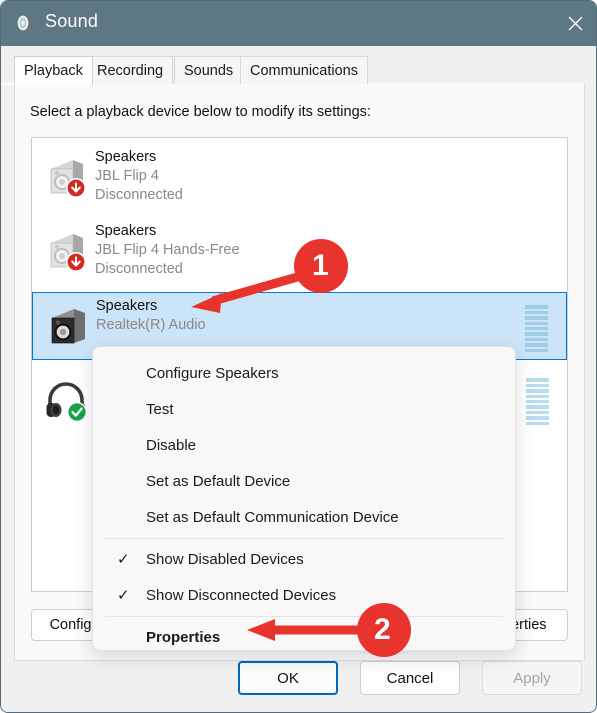 This screenshot has height=713, width=597. I want to click on menu-item-label: Show Disabled Devices, so click(225, 559).